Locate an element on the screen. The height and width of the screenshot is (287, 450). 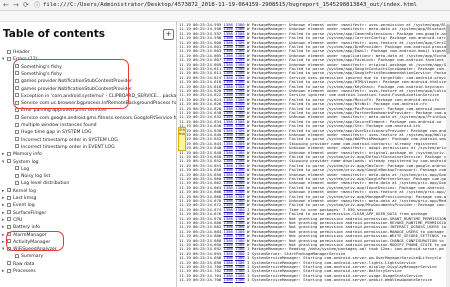
toc-item: Incorrect timestamp order in EVENT LOG is located at coordinates (62, 147).